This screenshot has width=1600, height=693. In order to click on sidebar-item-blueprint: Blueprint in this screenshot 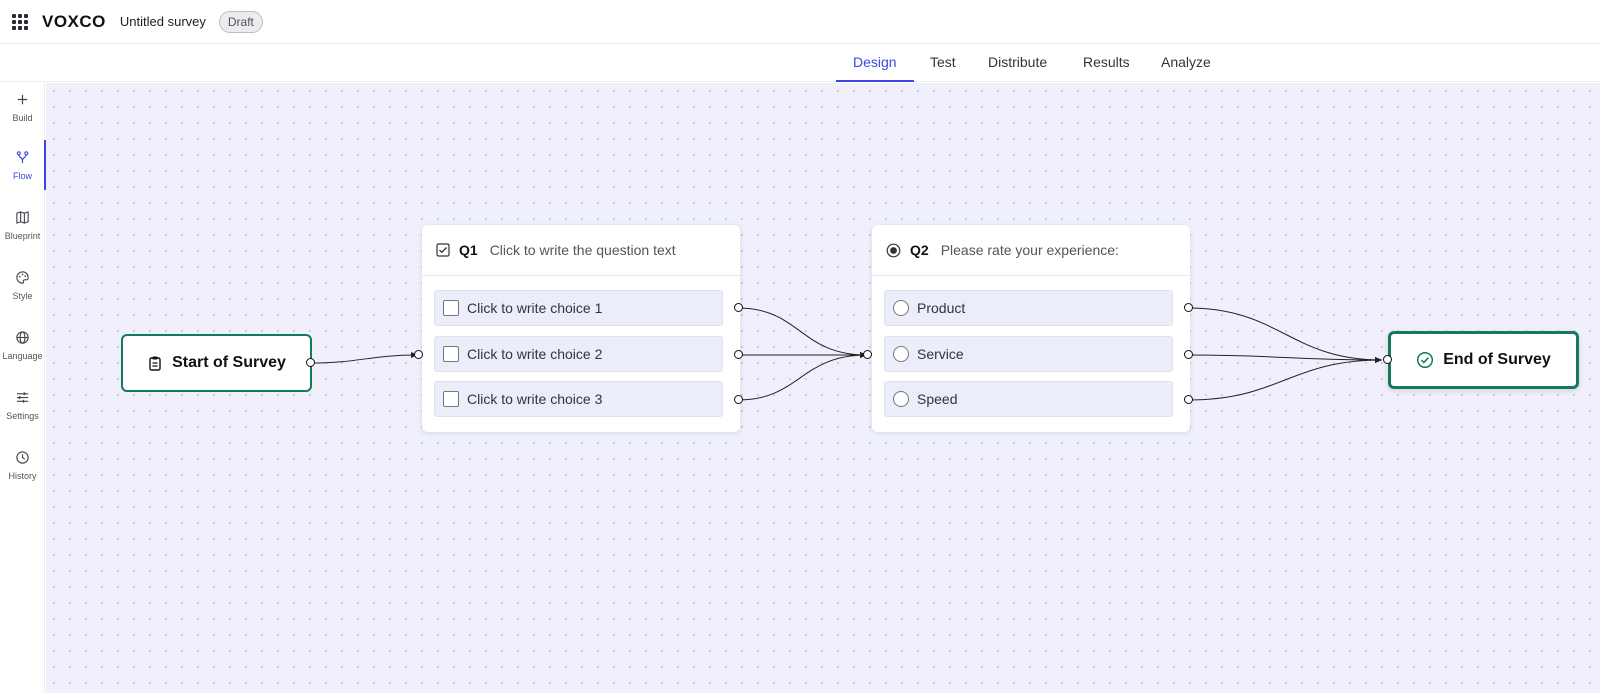, I will do `click(22, 228)`.